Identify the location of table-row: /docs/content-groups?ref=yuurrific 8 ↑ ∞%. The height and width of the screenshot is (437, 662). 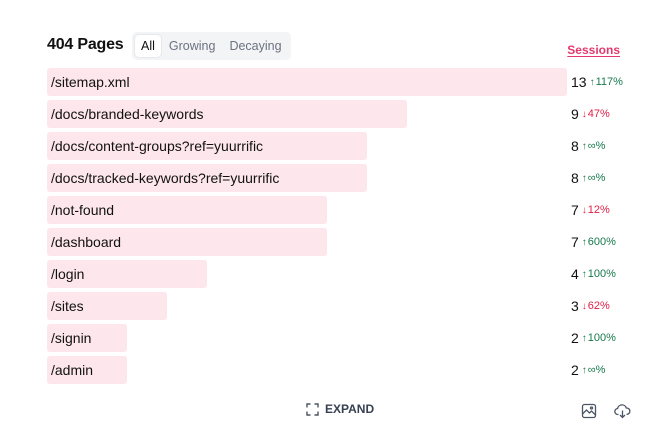
(333, 146).